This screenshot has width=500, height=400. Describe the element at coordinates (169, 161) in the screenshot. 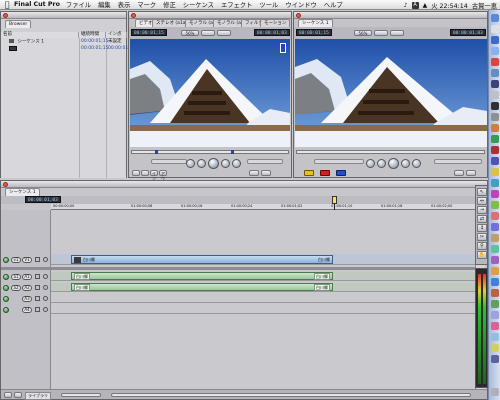

I see `viewer-shuttle` at that location.